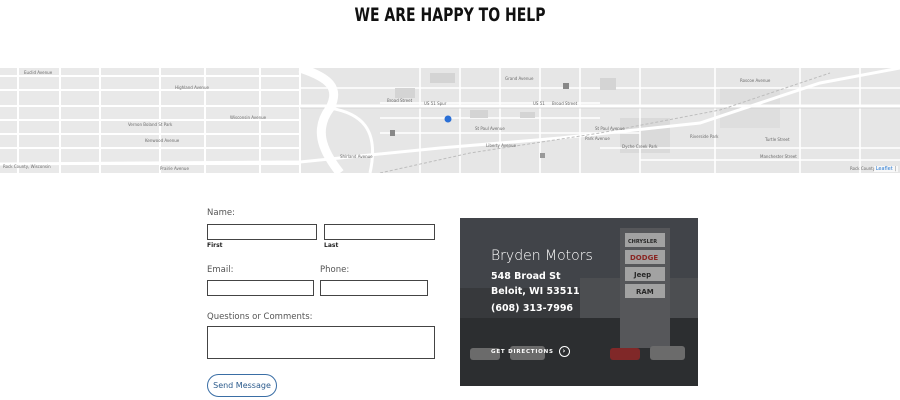  I want to click on dealer-location-marker, so click(448, 119).